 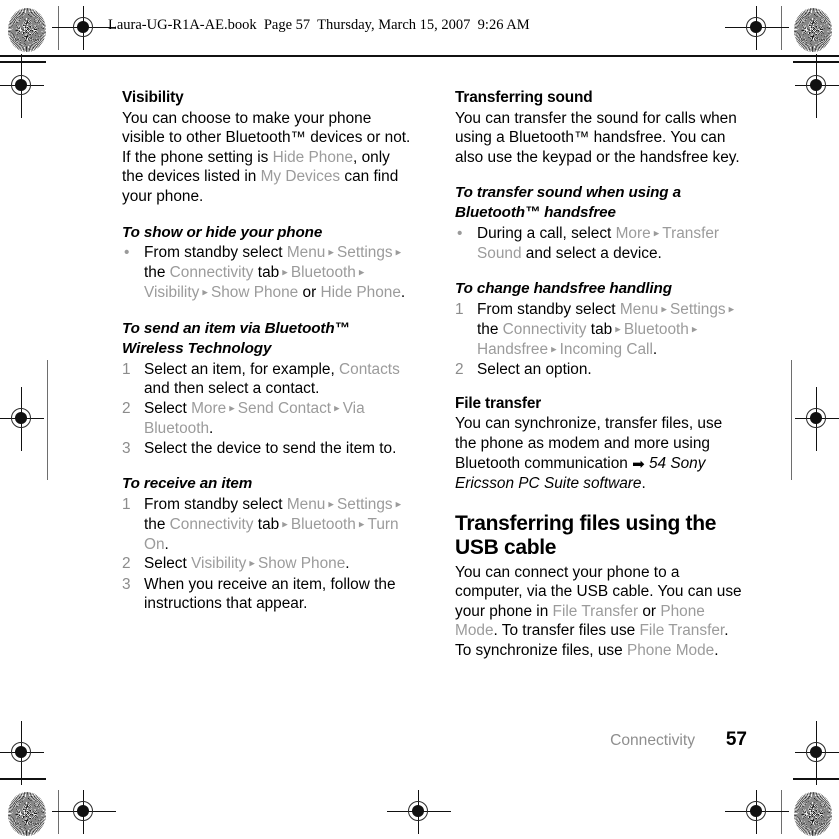 What do you see at coordinates (419, 812) in the screenshot?
I see `registration-mark-bottom-center` at bounding box center [419, 812].